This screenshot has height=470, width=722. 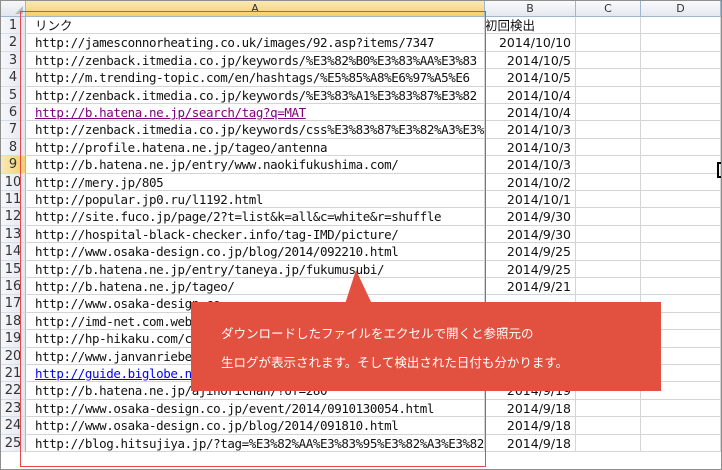 I want to click on row-header: 7, so click(x=13, y=130).